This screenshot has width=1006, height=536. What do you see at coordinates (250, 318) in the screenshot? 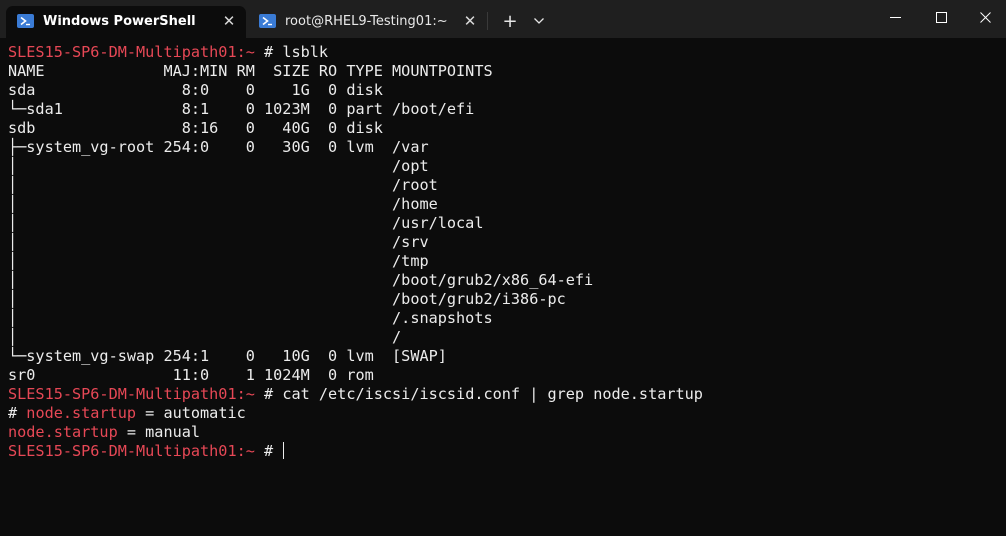
I see `line-text: │ /.snapshots` at bounding box center [250, 318].